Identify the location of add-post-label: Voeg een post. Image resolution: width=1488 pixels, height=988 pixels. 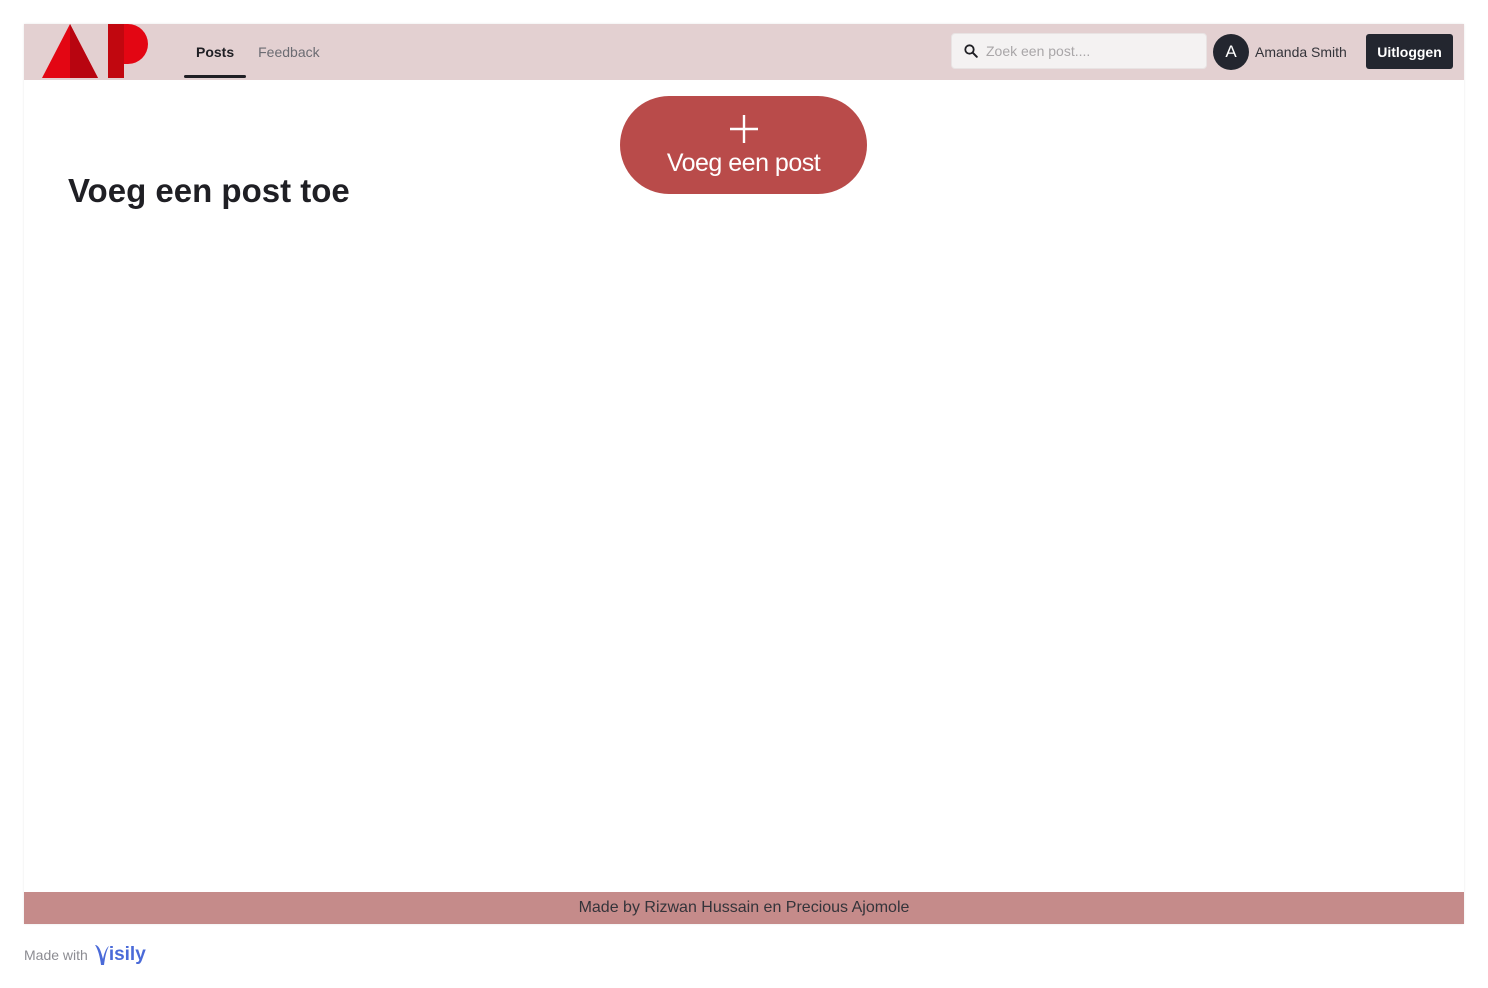
(743, 162).